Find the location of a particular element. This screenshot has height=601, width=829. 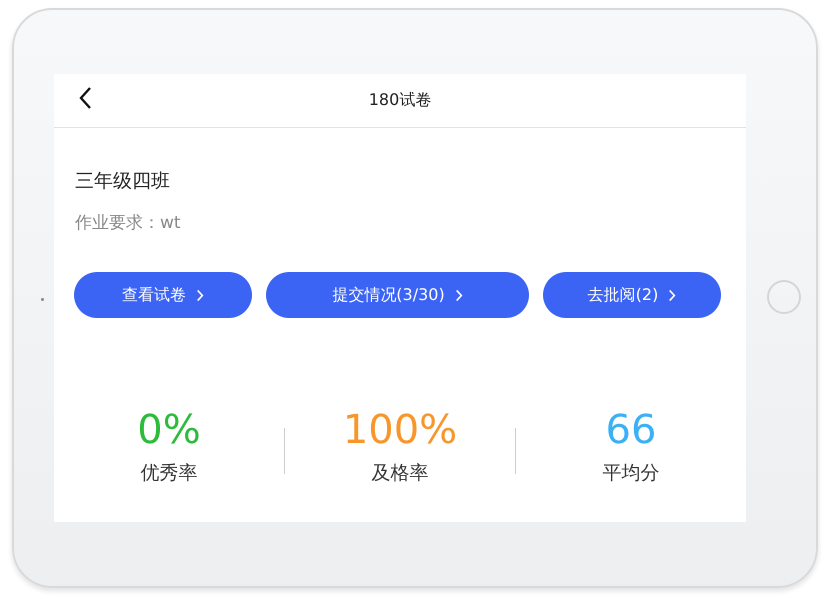

stat-label: 及格率 is located at coordinates (400, 473).